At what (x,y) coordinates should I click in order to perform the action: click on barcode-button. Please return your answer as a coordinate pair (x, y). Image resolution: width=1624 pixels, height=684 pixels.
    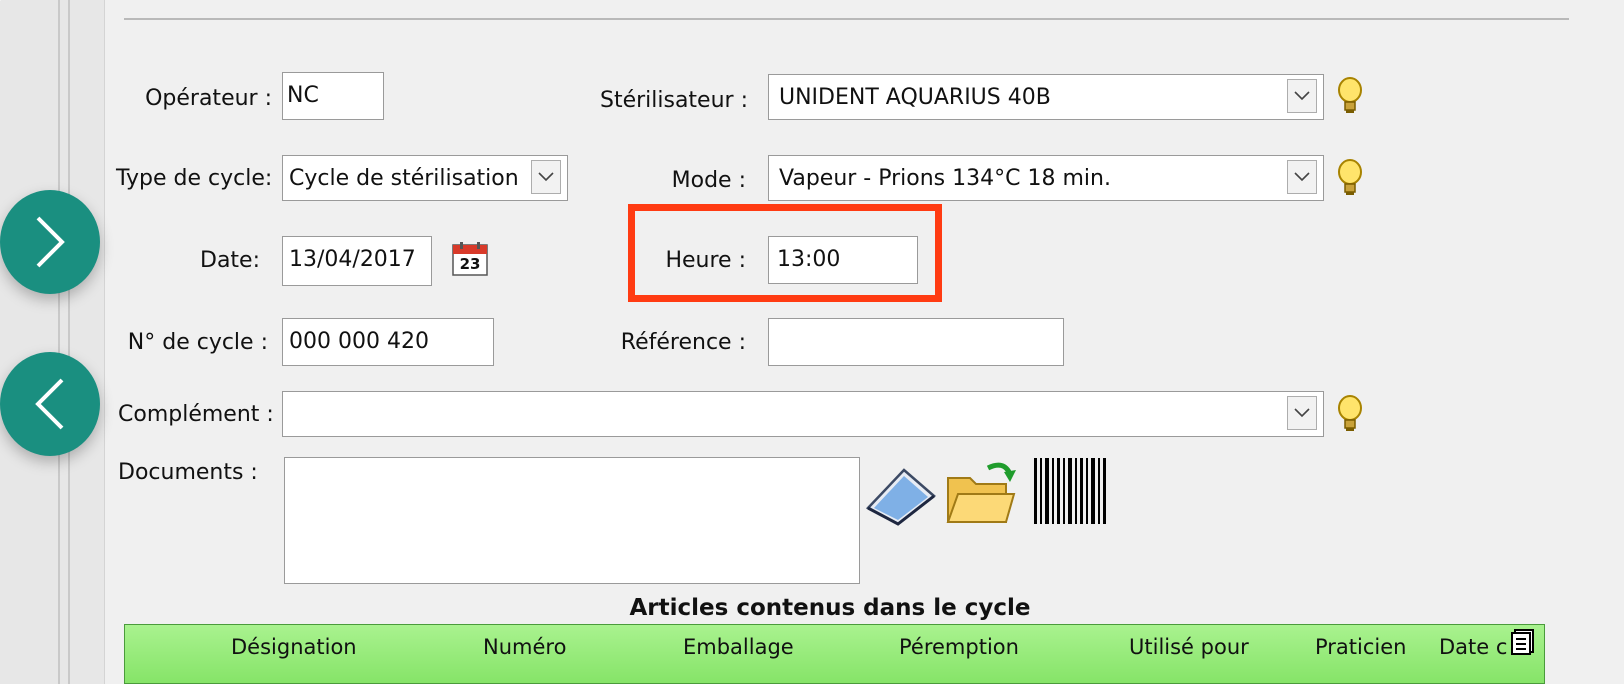
    Looking at the image, I should click on (1070, 491).